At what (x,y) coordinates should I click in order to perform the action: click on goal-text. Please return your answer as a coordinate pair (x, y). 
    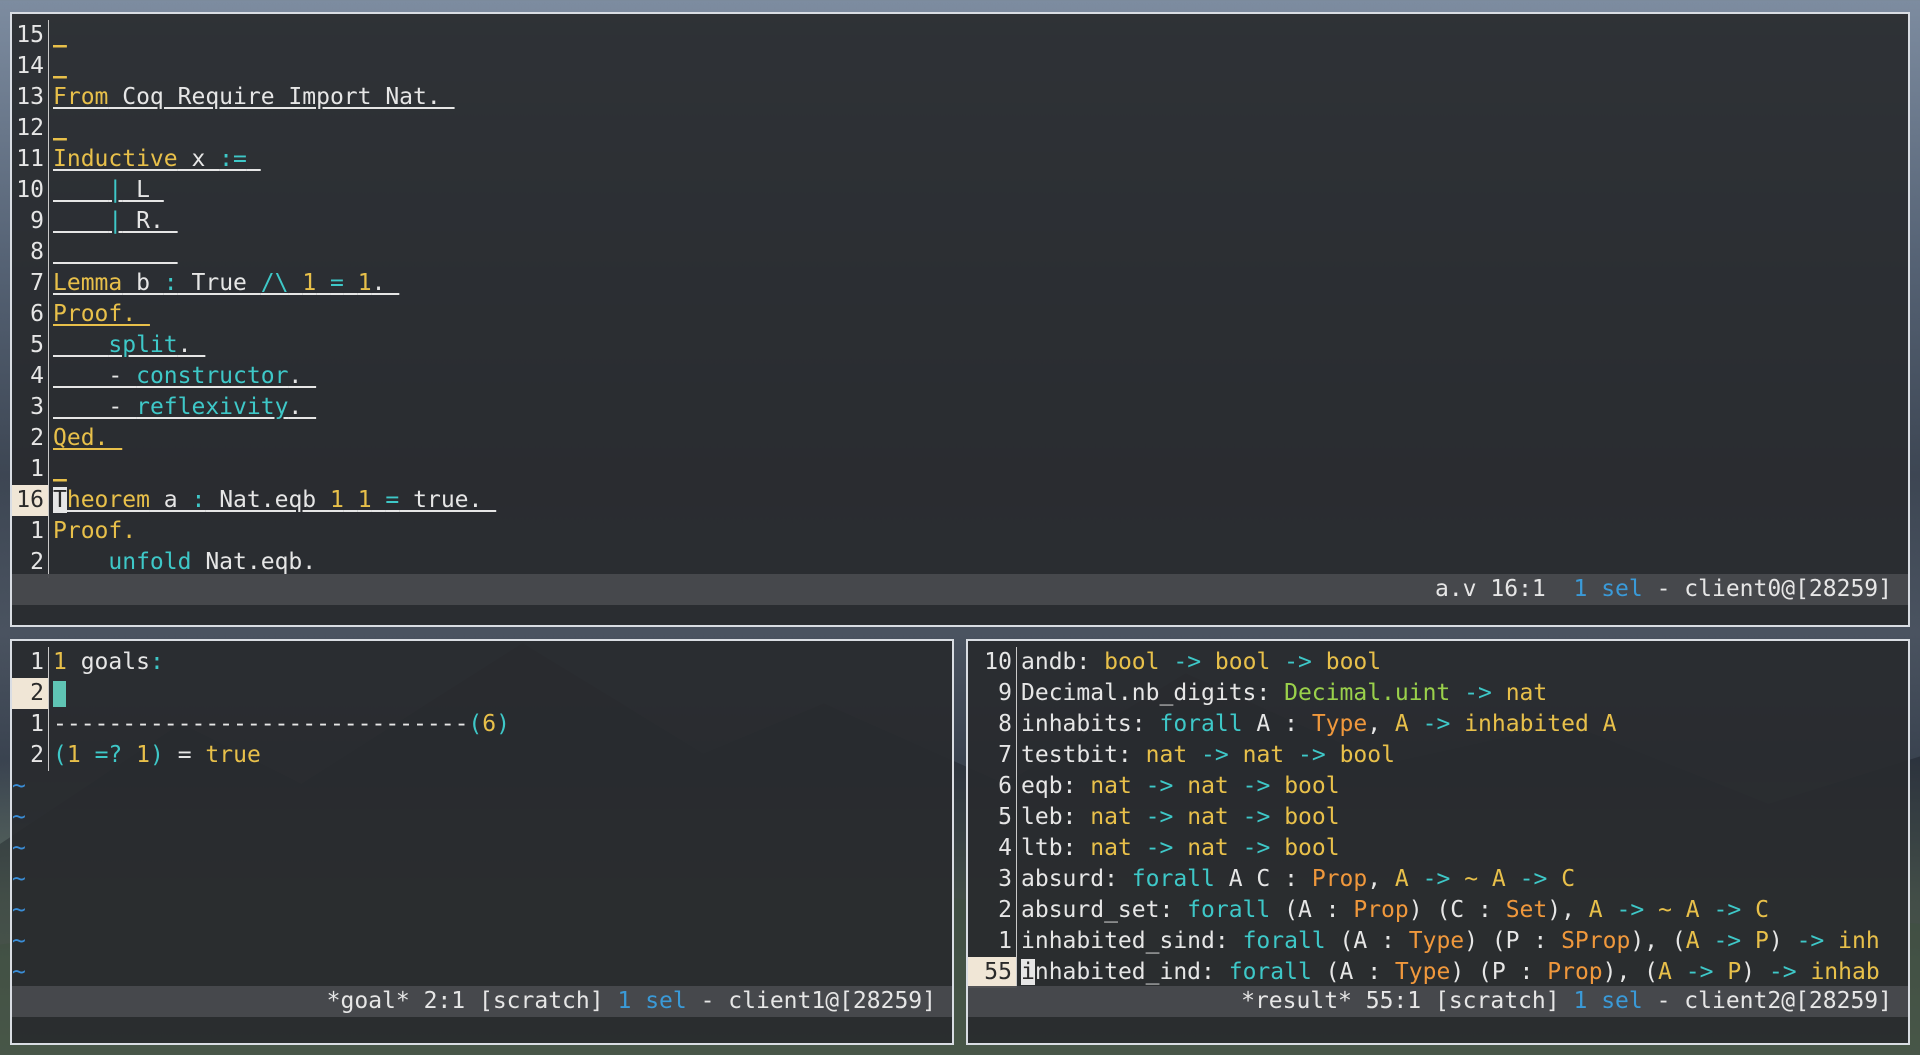
    Looking at the image, I should click on (59, 693).